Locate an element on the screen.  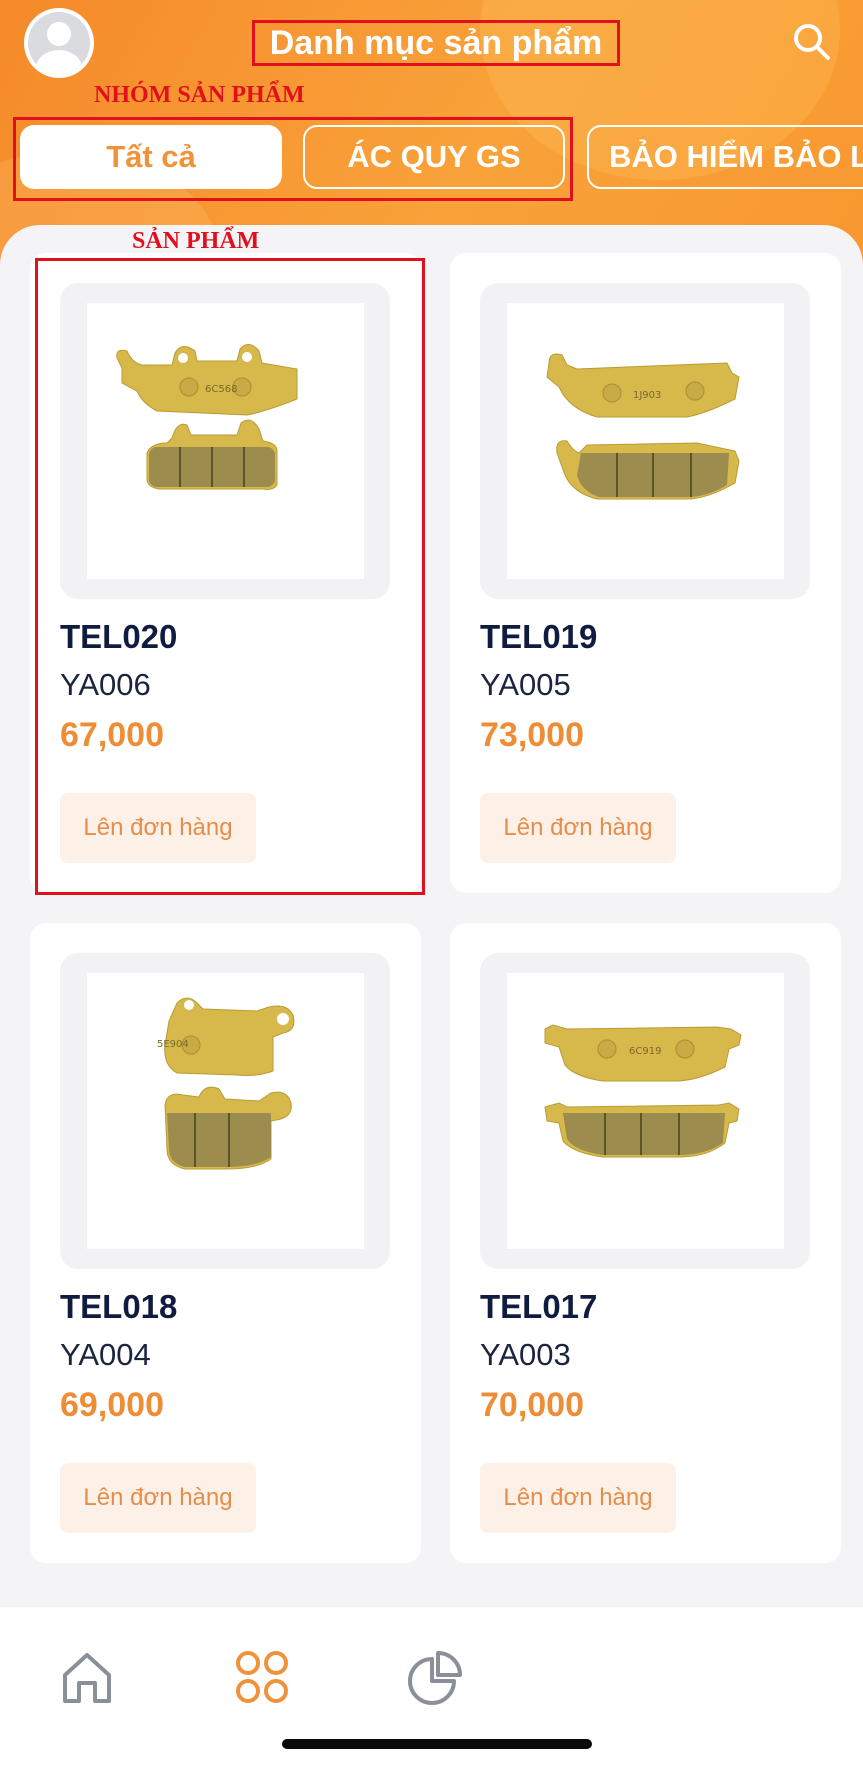
annotation-tabs-box is located at coordinates (293, 159).